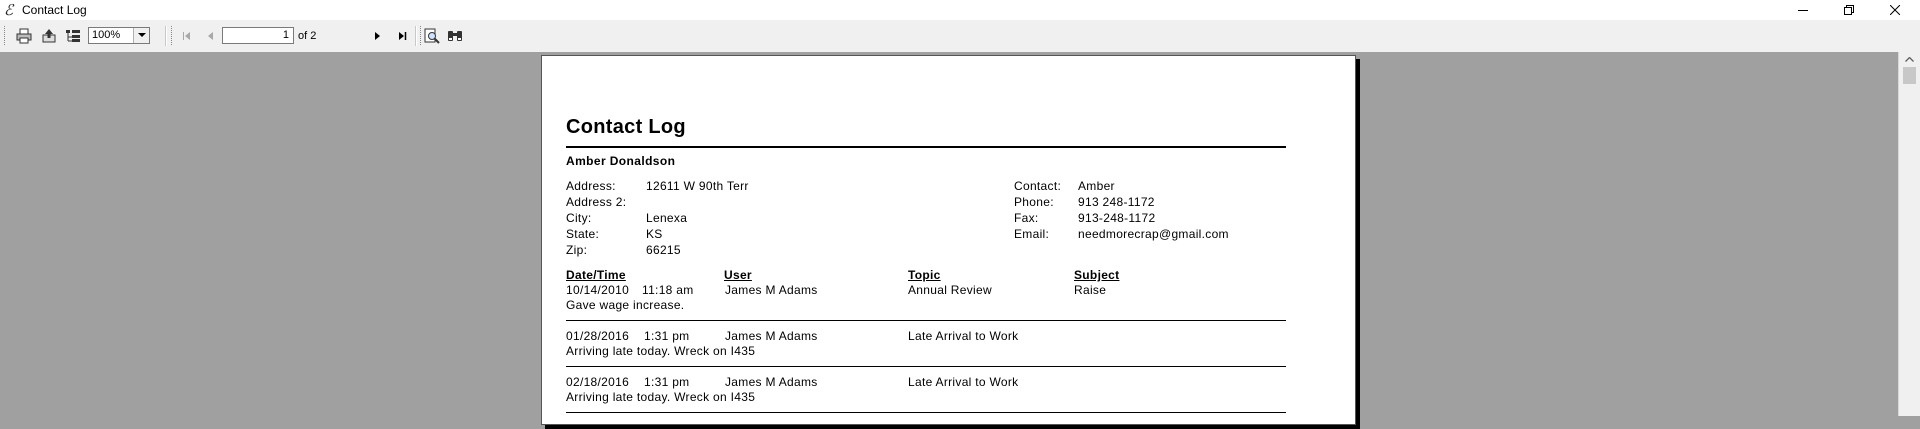 The width and height of the screenshot is (1920, 429). I want to click on entry-note: Gave wage increase., so click(625, 305).